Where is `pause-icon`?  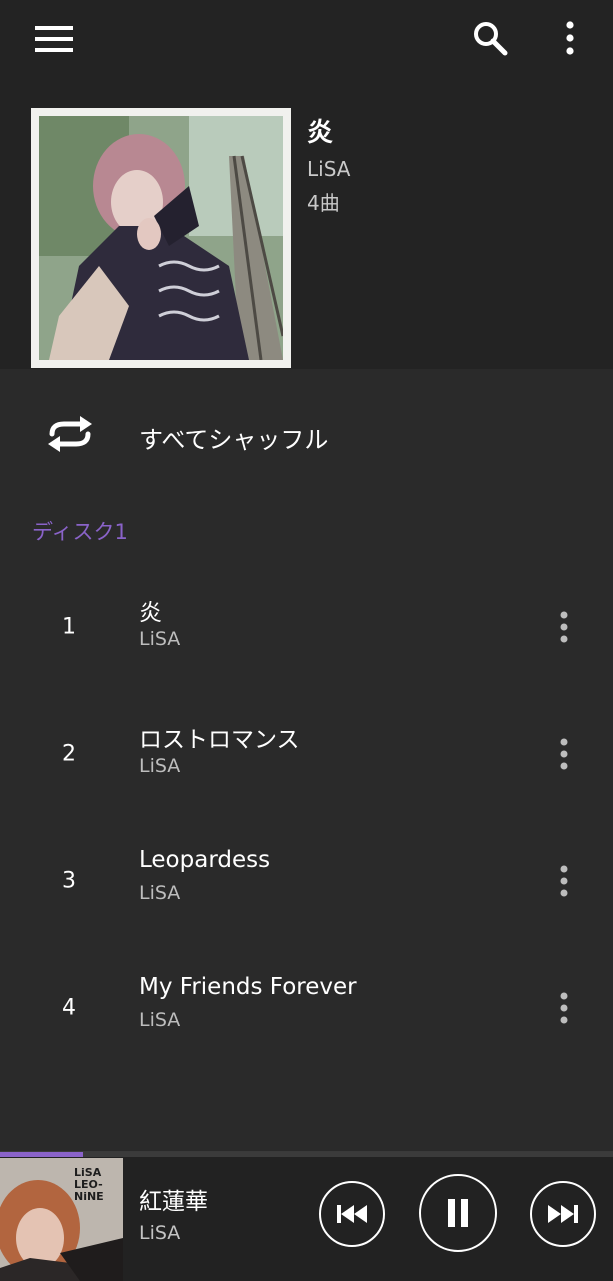 pause-icon is located at coordinates (458, 1213).